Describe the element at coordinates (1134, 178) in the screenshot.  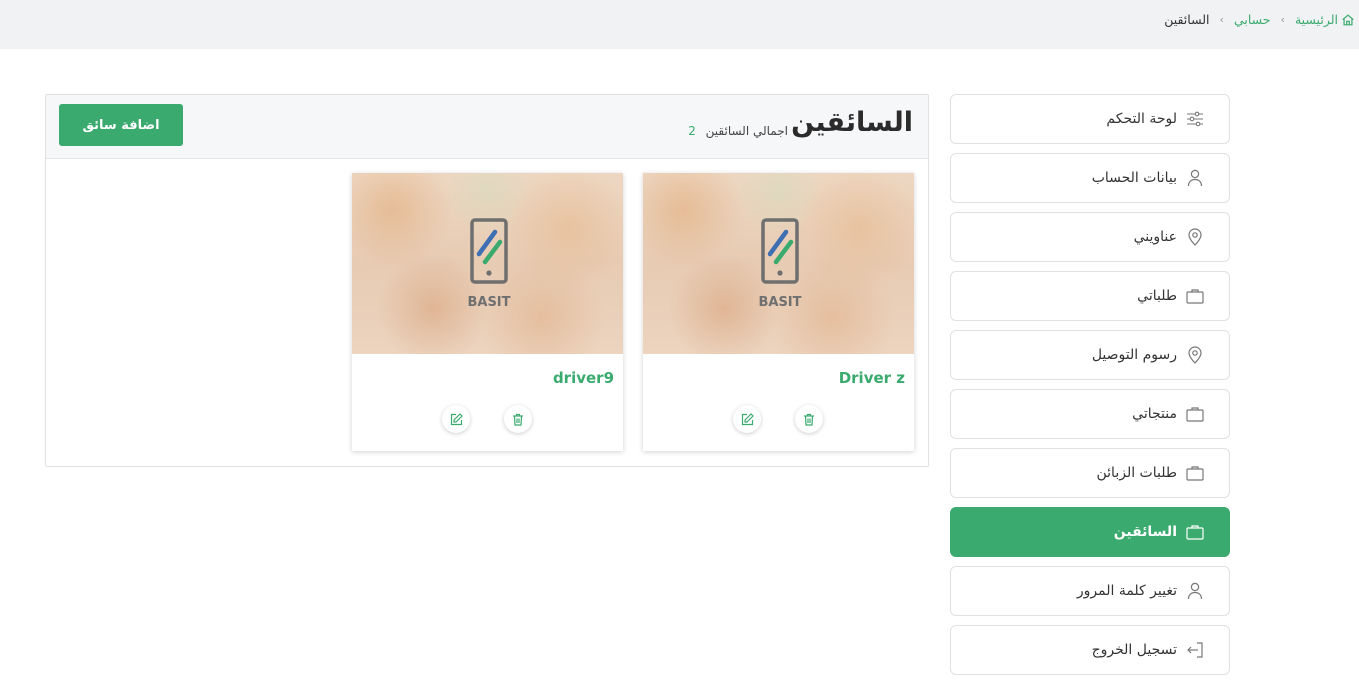
I see `sidebar-item-label: بيانات الحساب` at that location.